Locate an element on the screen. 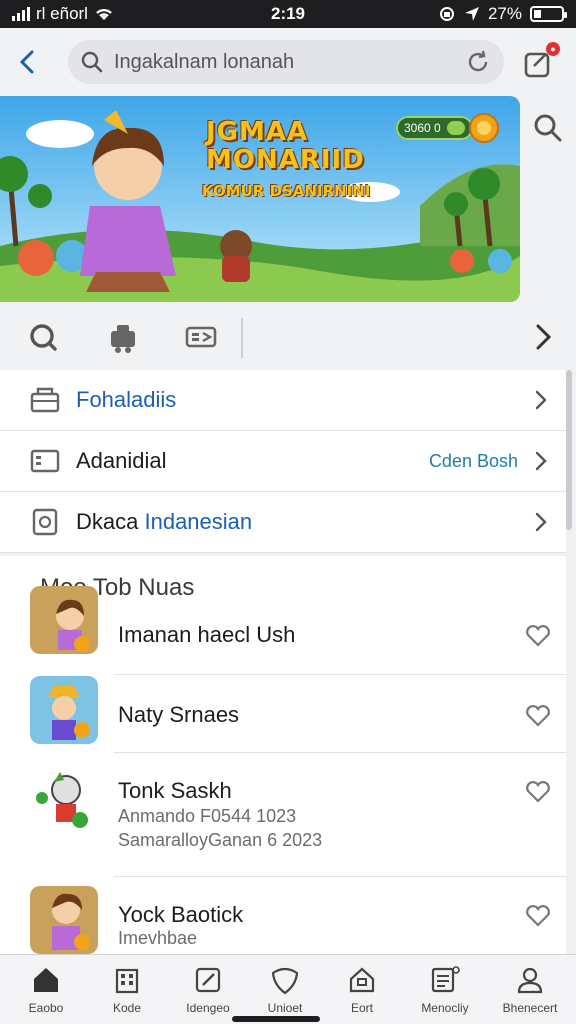 The image size is (576, 1024). wifi-icon is located at coordinates (104, 14).